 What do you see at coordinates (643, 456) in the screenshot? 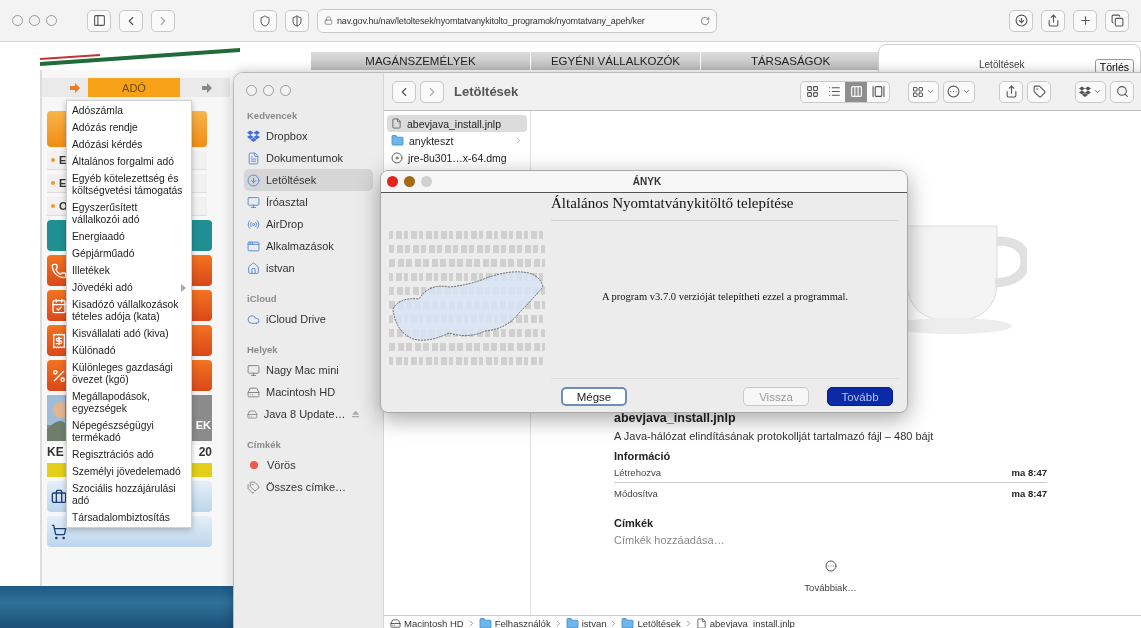
I see `section-heading: Információ` at bounding box center [643, 456].